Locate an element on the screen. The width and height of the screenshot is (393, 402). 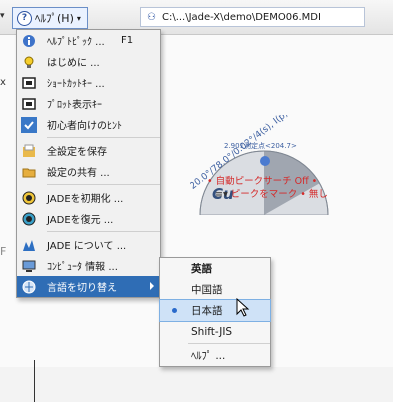
submenu-item-shift-jis: Shift-JIS is located at coordinates (215, 331).